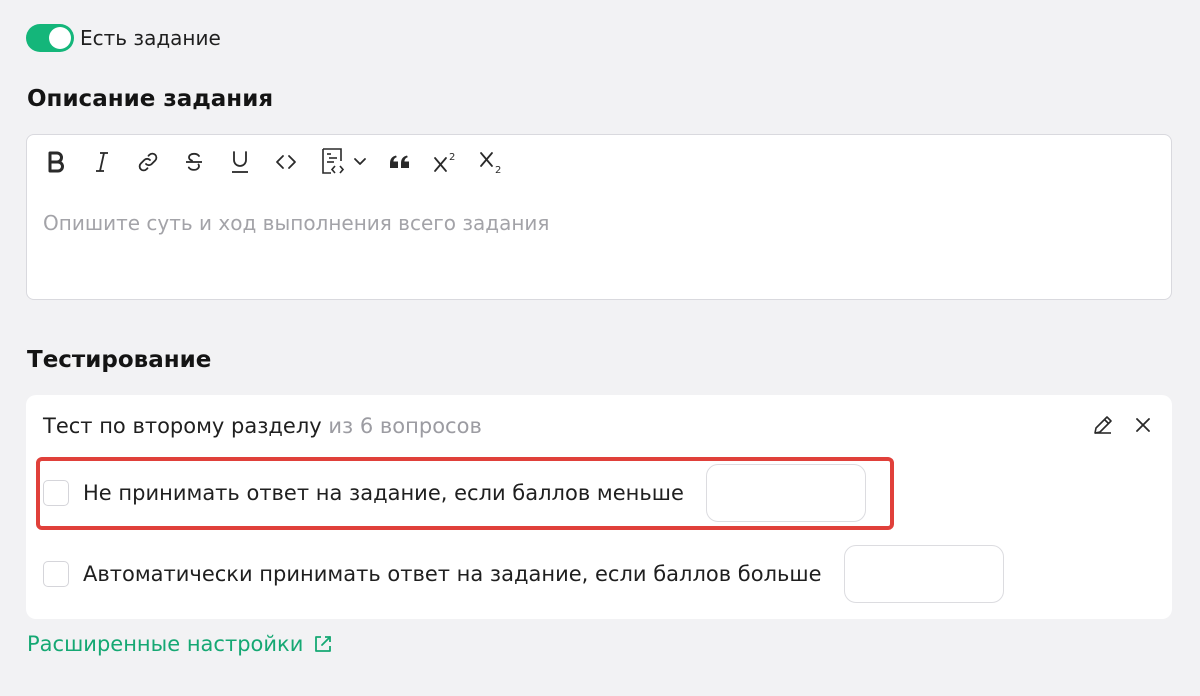  I want to click on superscript-button: 2, so click(446, 162).